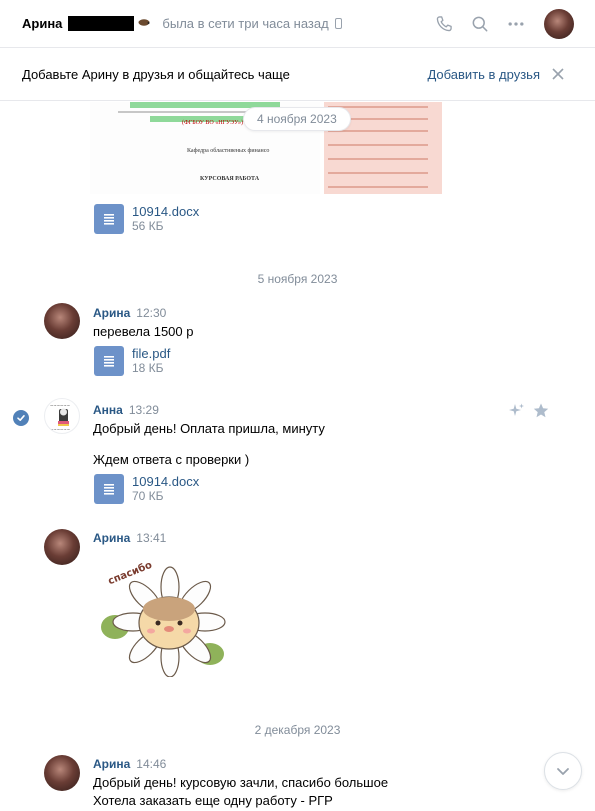 The width and height of the screenshot is (595, 811). Describe the element at coordinates (144, 23) in the screenshot. I see `hedgehog-emoji-icon` at that location.